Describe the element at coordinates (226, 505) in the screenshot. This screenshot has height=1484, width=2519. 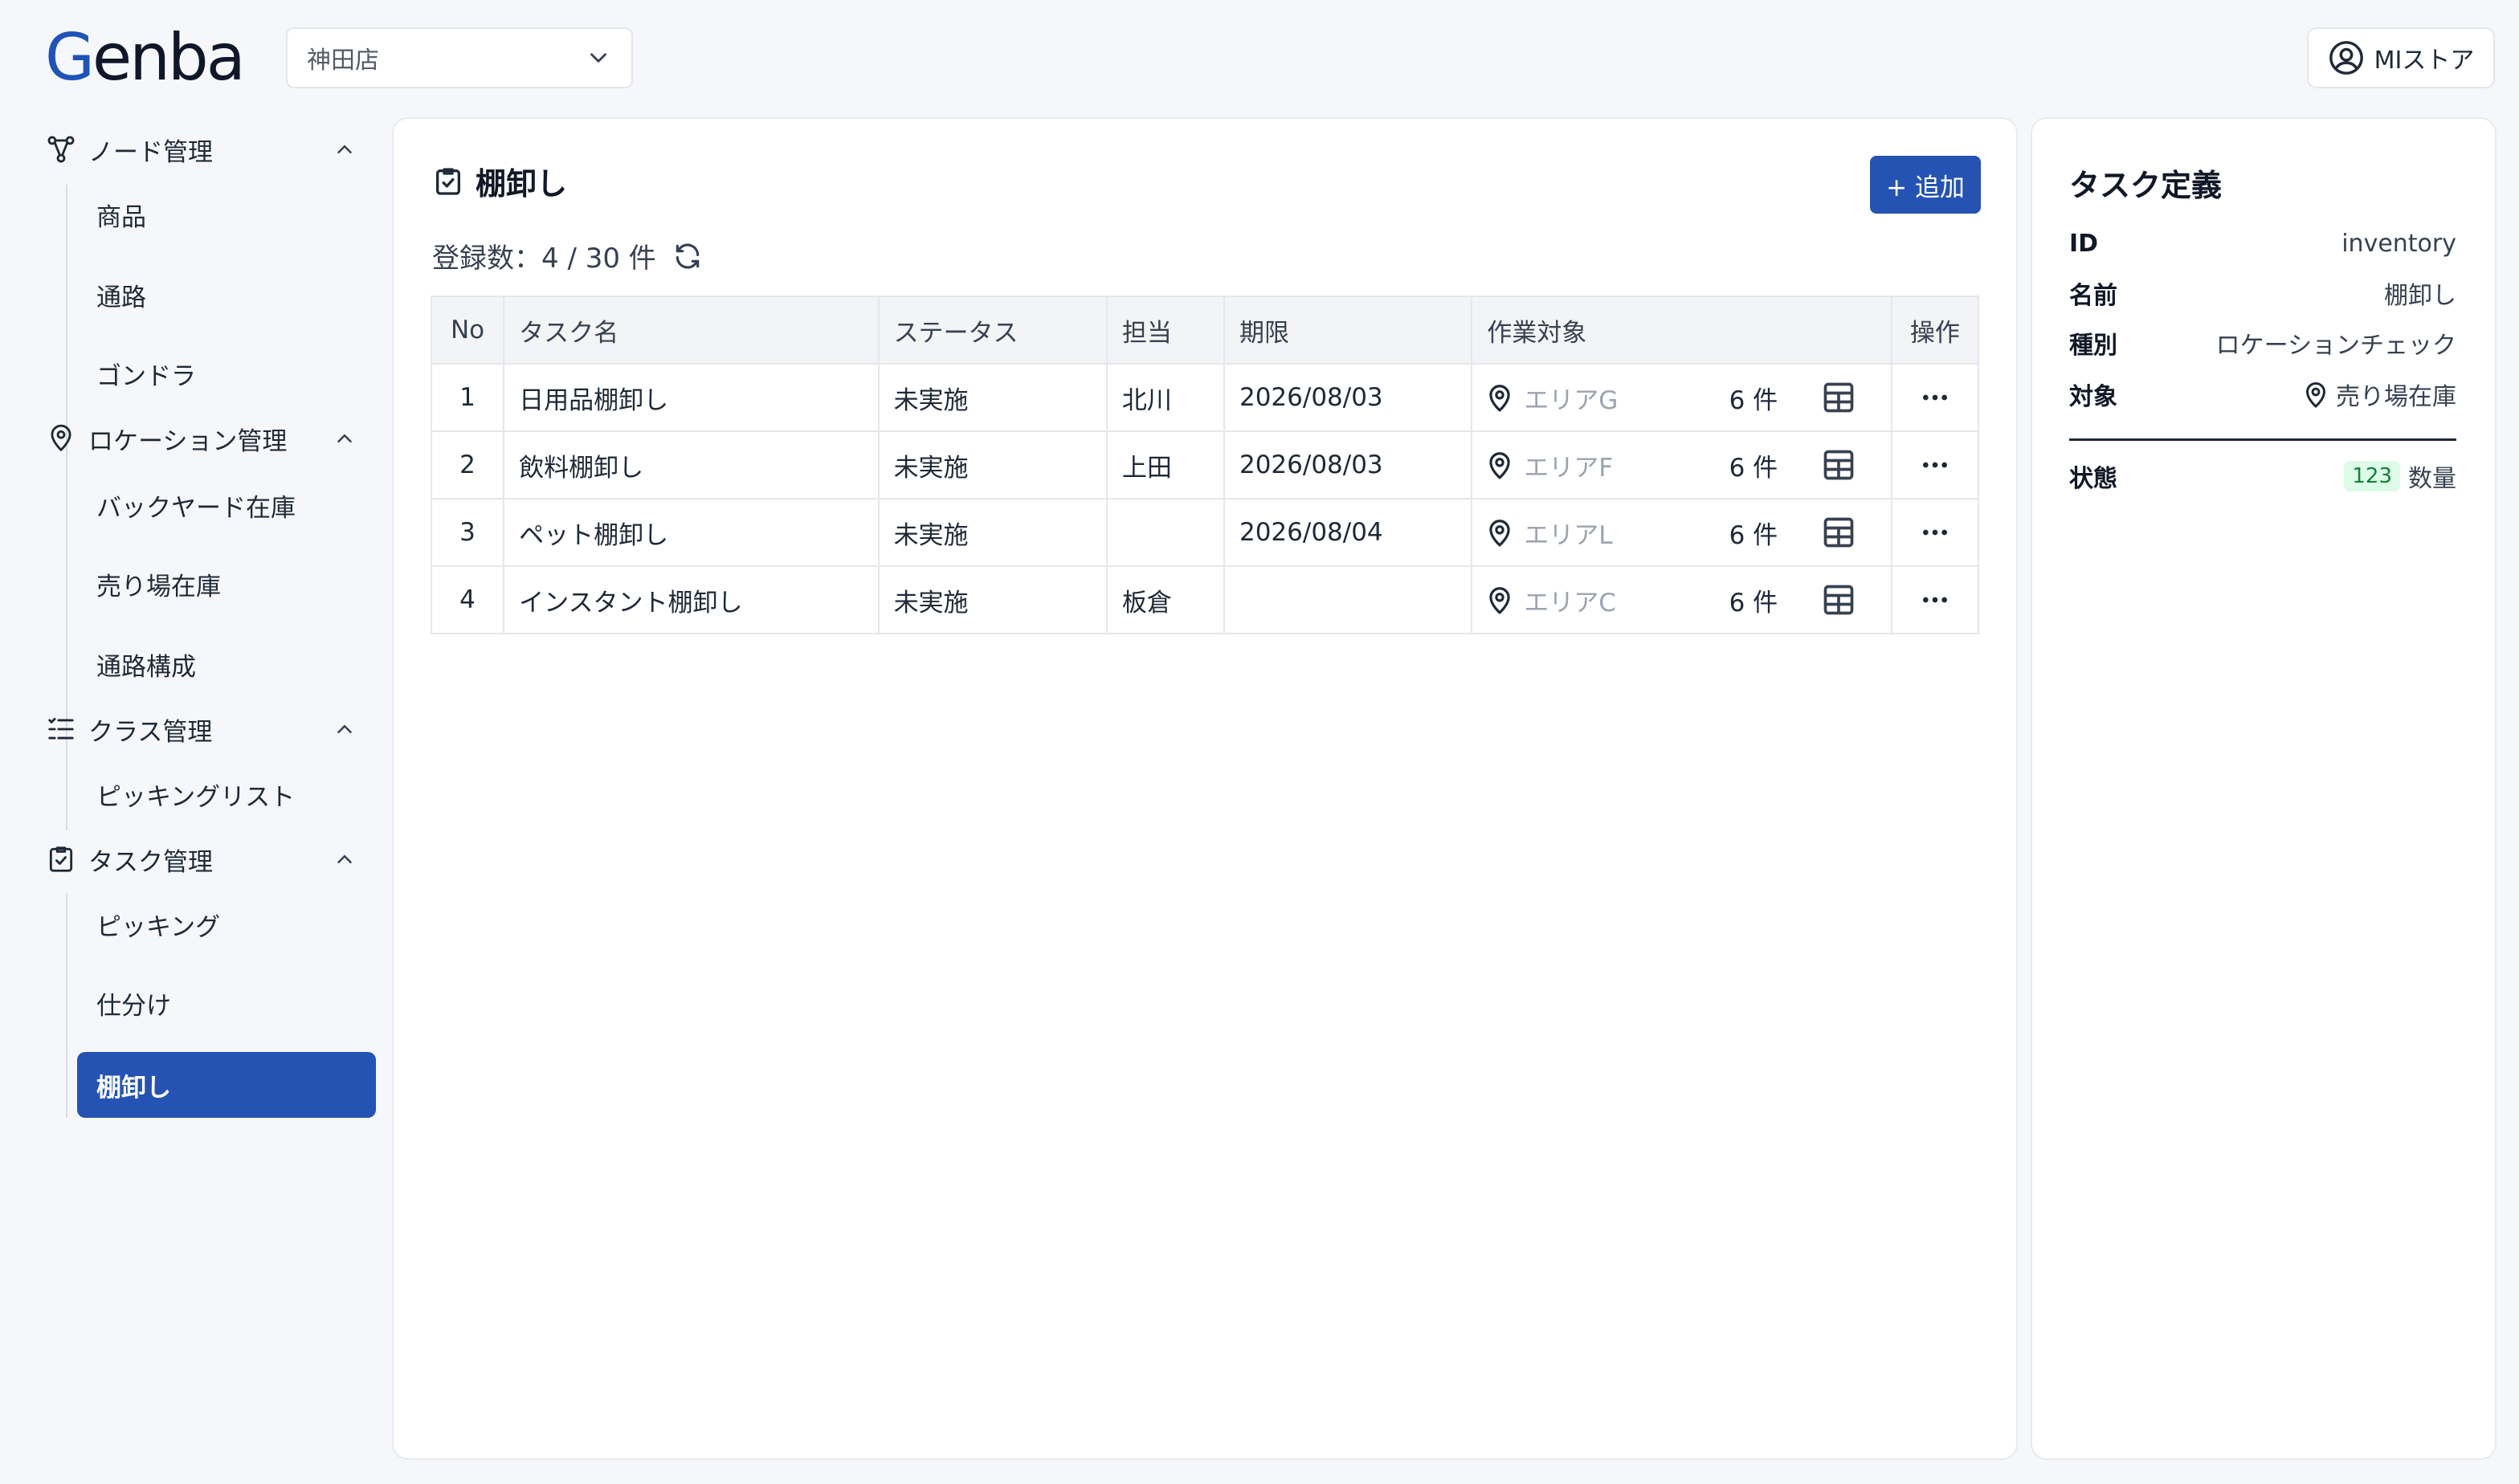
I see `sidebar-item-backyard-stock: バックヤード在庫` at that location.